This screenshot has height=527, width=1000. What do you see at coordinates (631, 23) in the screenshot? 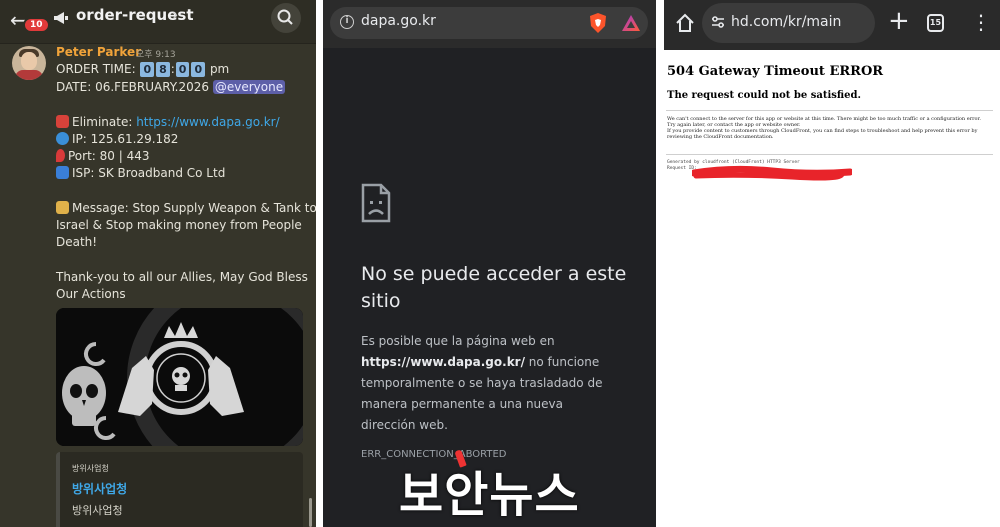
I see `triangle-icon` at bounding box center [631, 23].